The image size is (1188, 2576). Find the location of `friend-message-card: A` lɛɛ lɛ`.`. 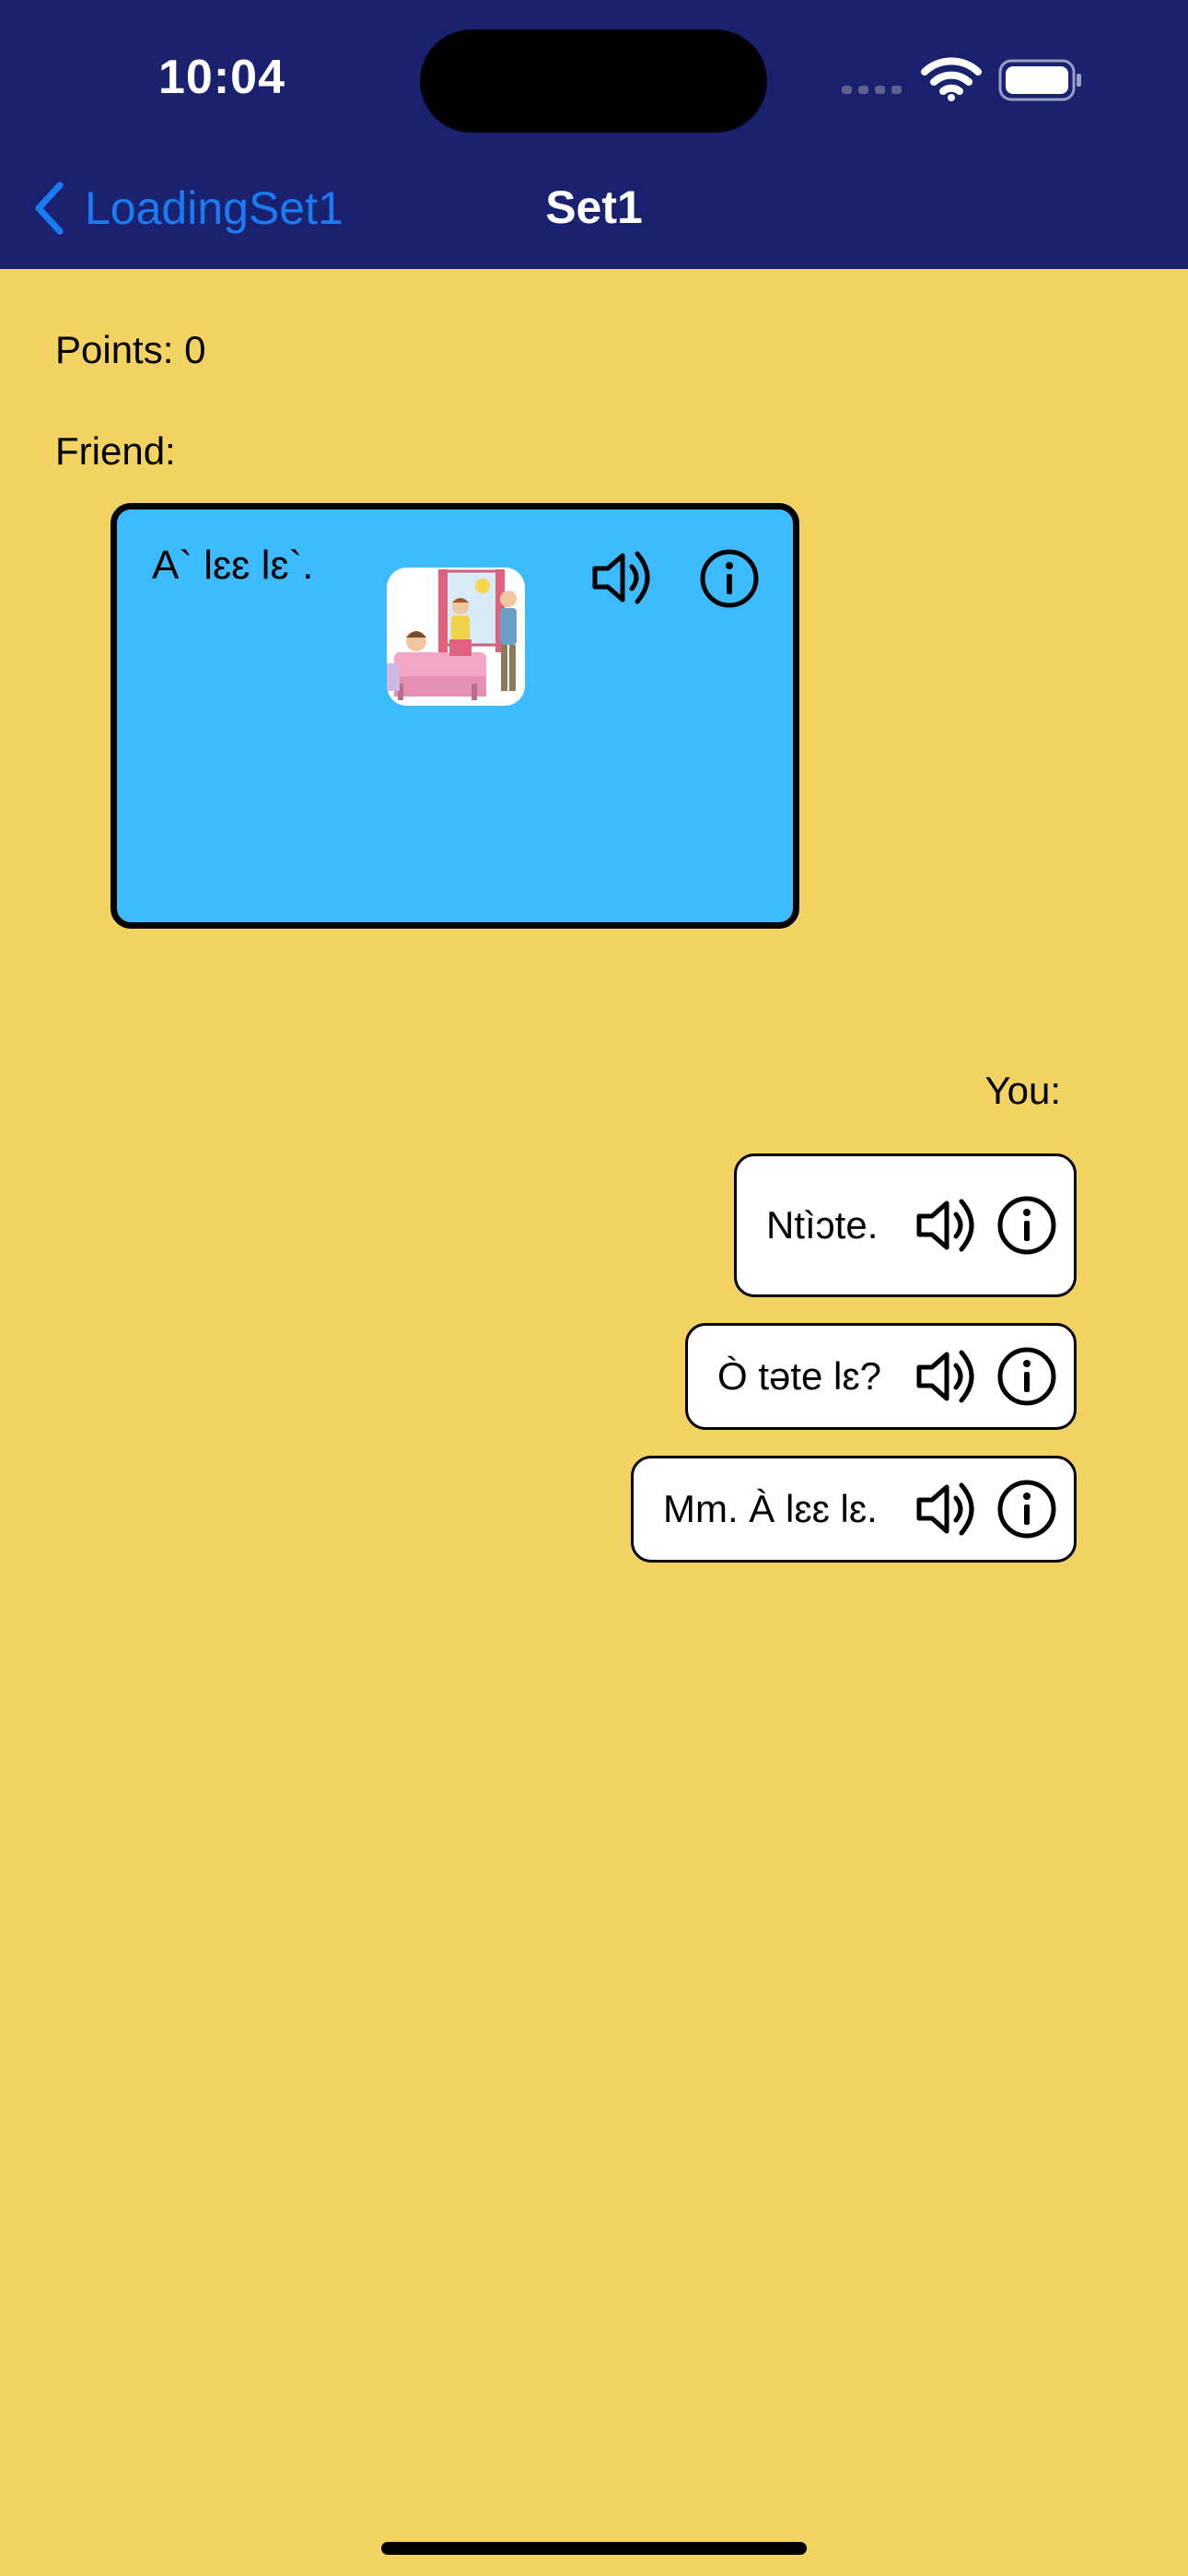

friend-message-card: A` lɛɛ lɛ`. is located at coordinates (455, 716).